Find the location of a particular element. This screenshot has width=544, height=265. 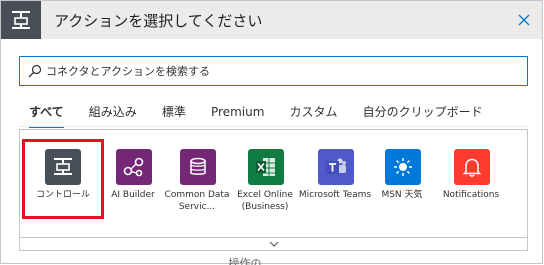

connector-control: コントロール is located at coordinates (63, 179).